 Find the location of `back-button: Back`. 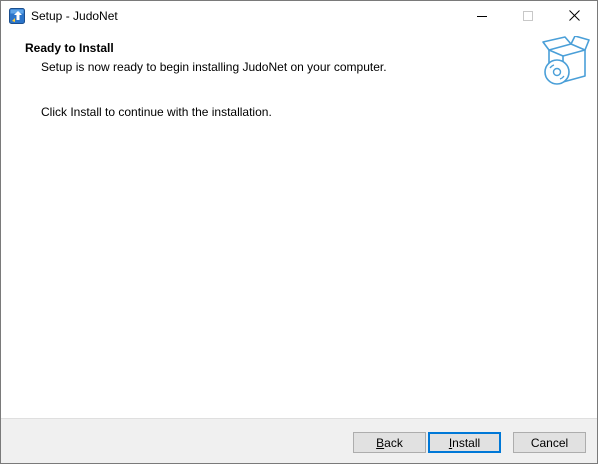

back-button: Back is located at coordinates (389, 442).